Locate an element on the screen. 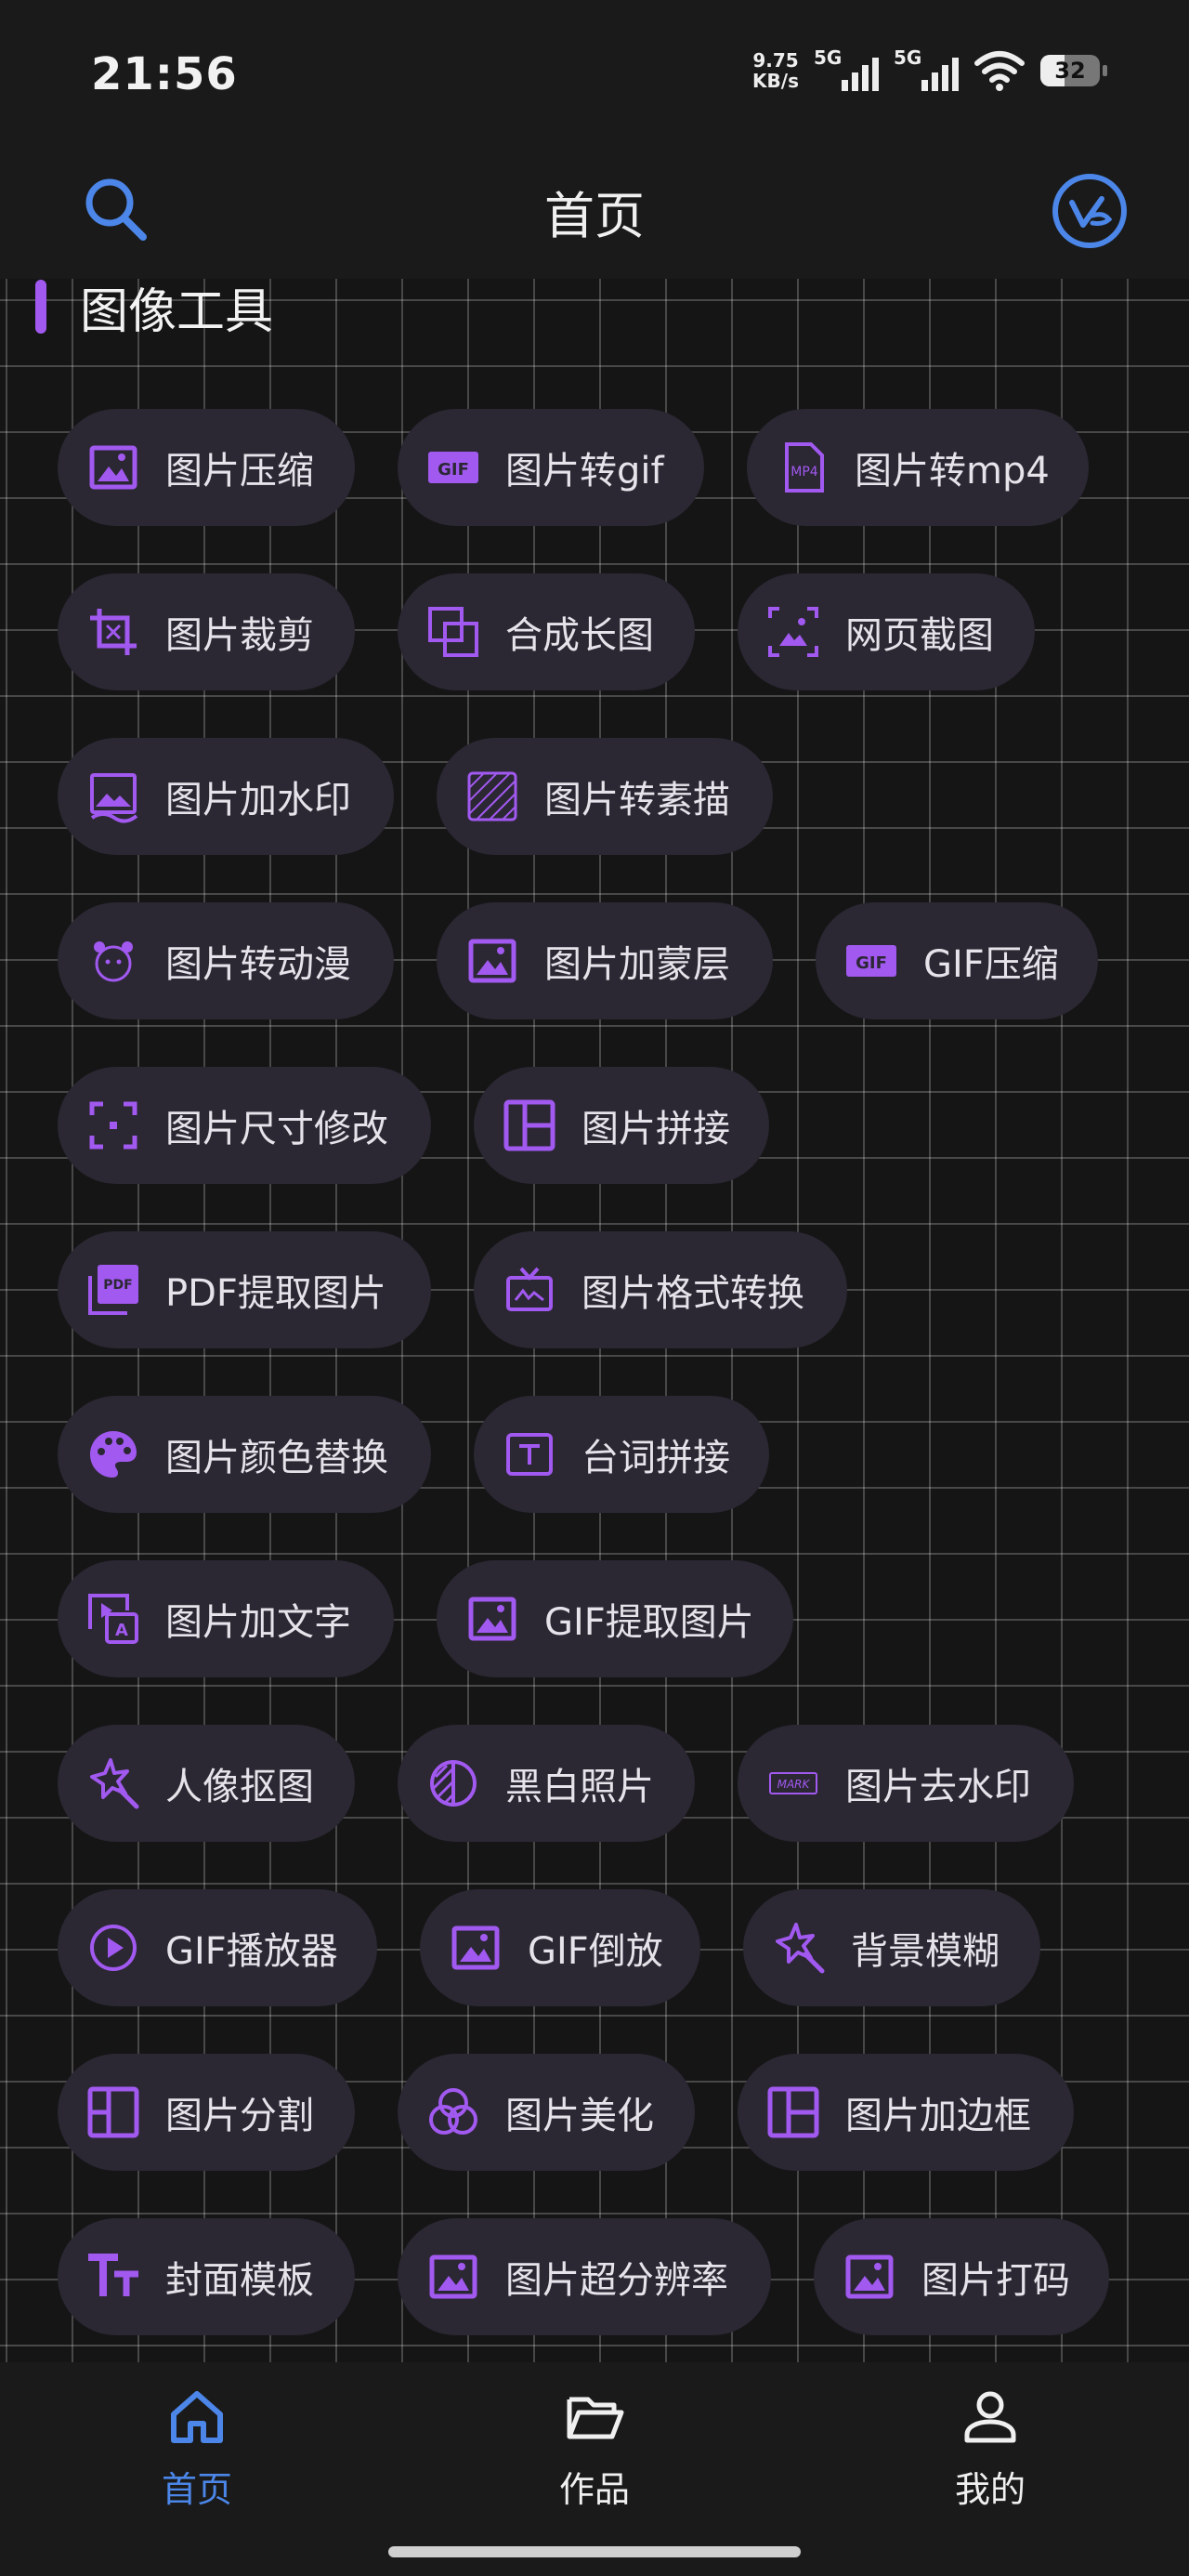 This screenshot has width=1189, height=2576. nav-me: 我的 is located at coordinates (990, 2449).